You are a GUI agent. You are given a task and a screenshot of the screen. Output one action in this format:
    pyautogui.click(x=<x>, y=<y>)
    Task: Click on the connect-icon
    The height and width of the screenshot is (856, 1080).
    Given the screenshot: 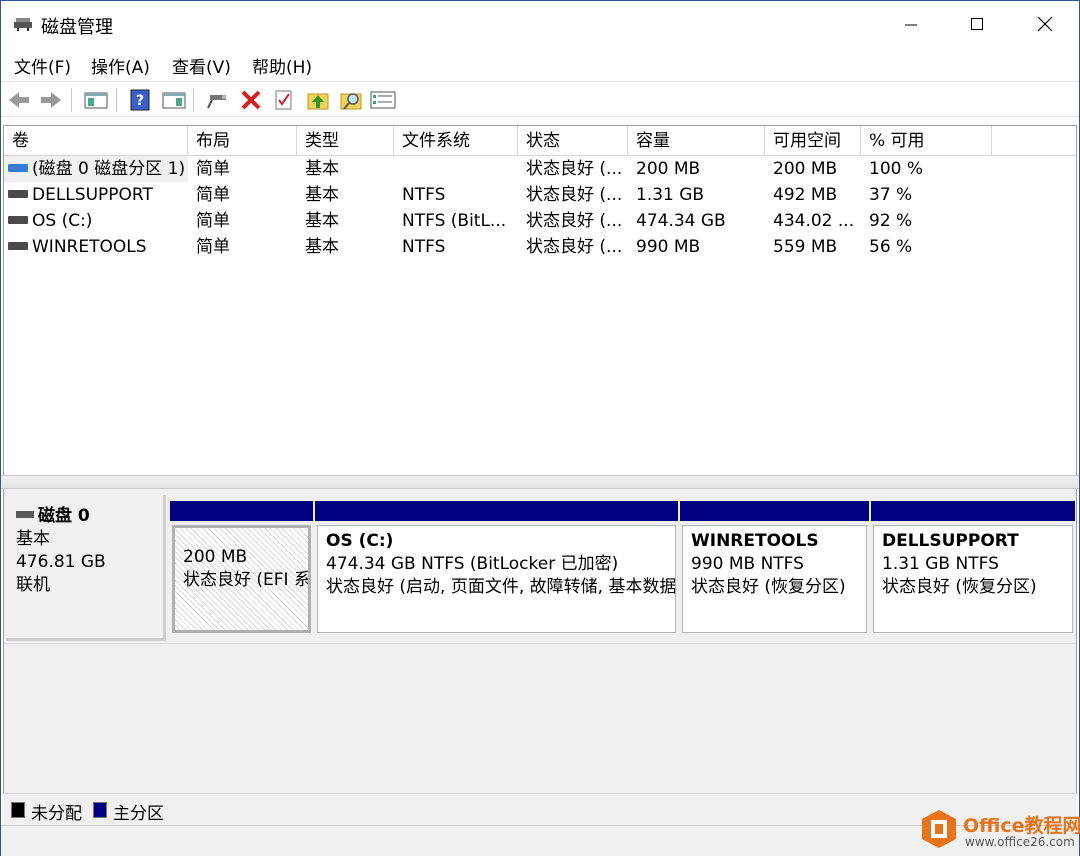 What is the action you would take?
    pyautogui.click(x=216, y=102)
    